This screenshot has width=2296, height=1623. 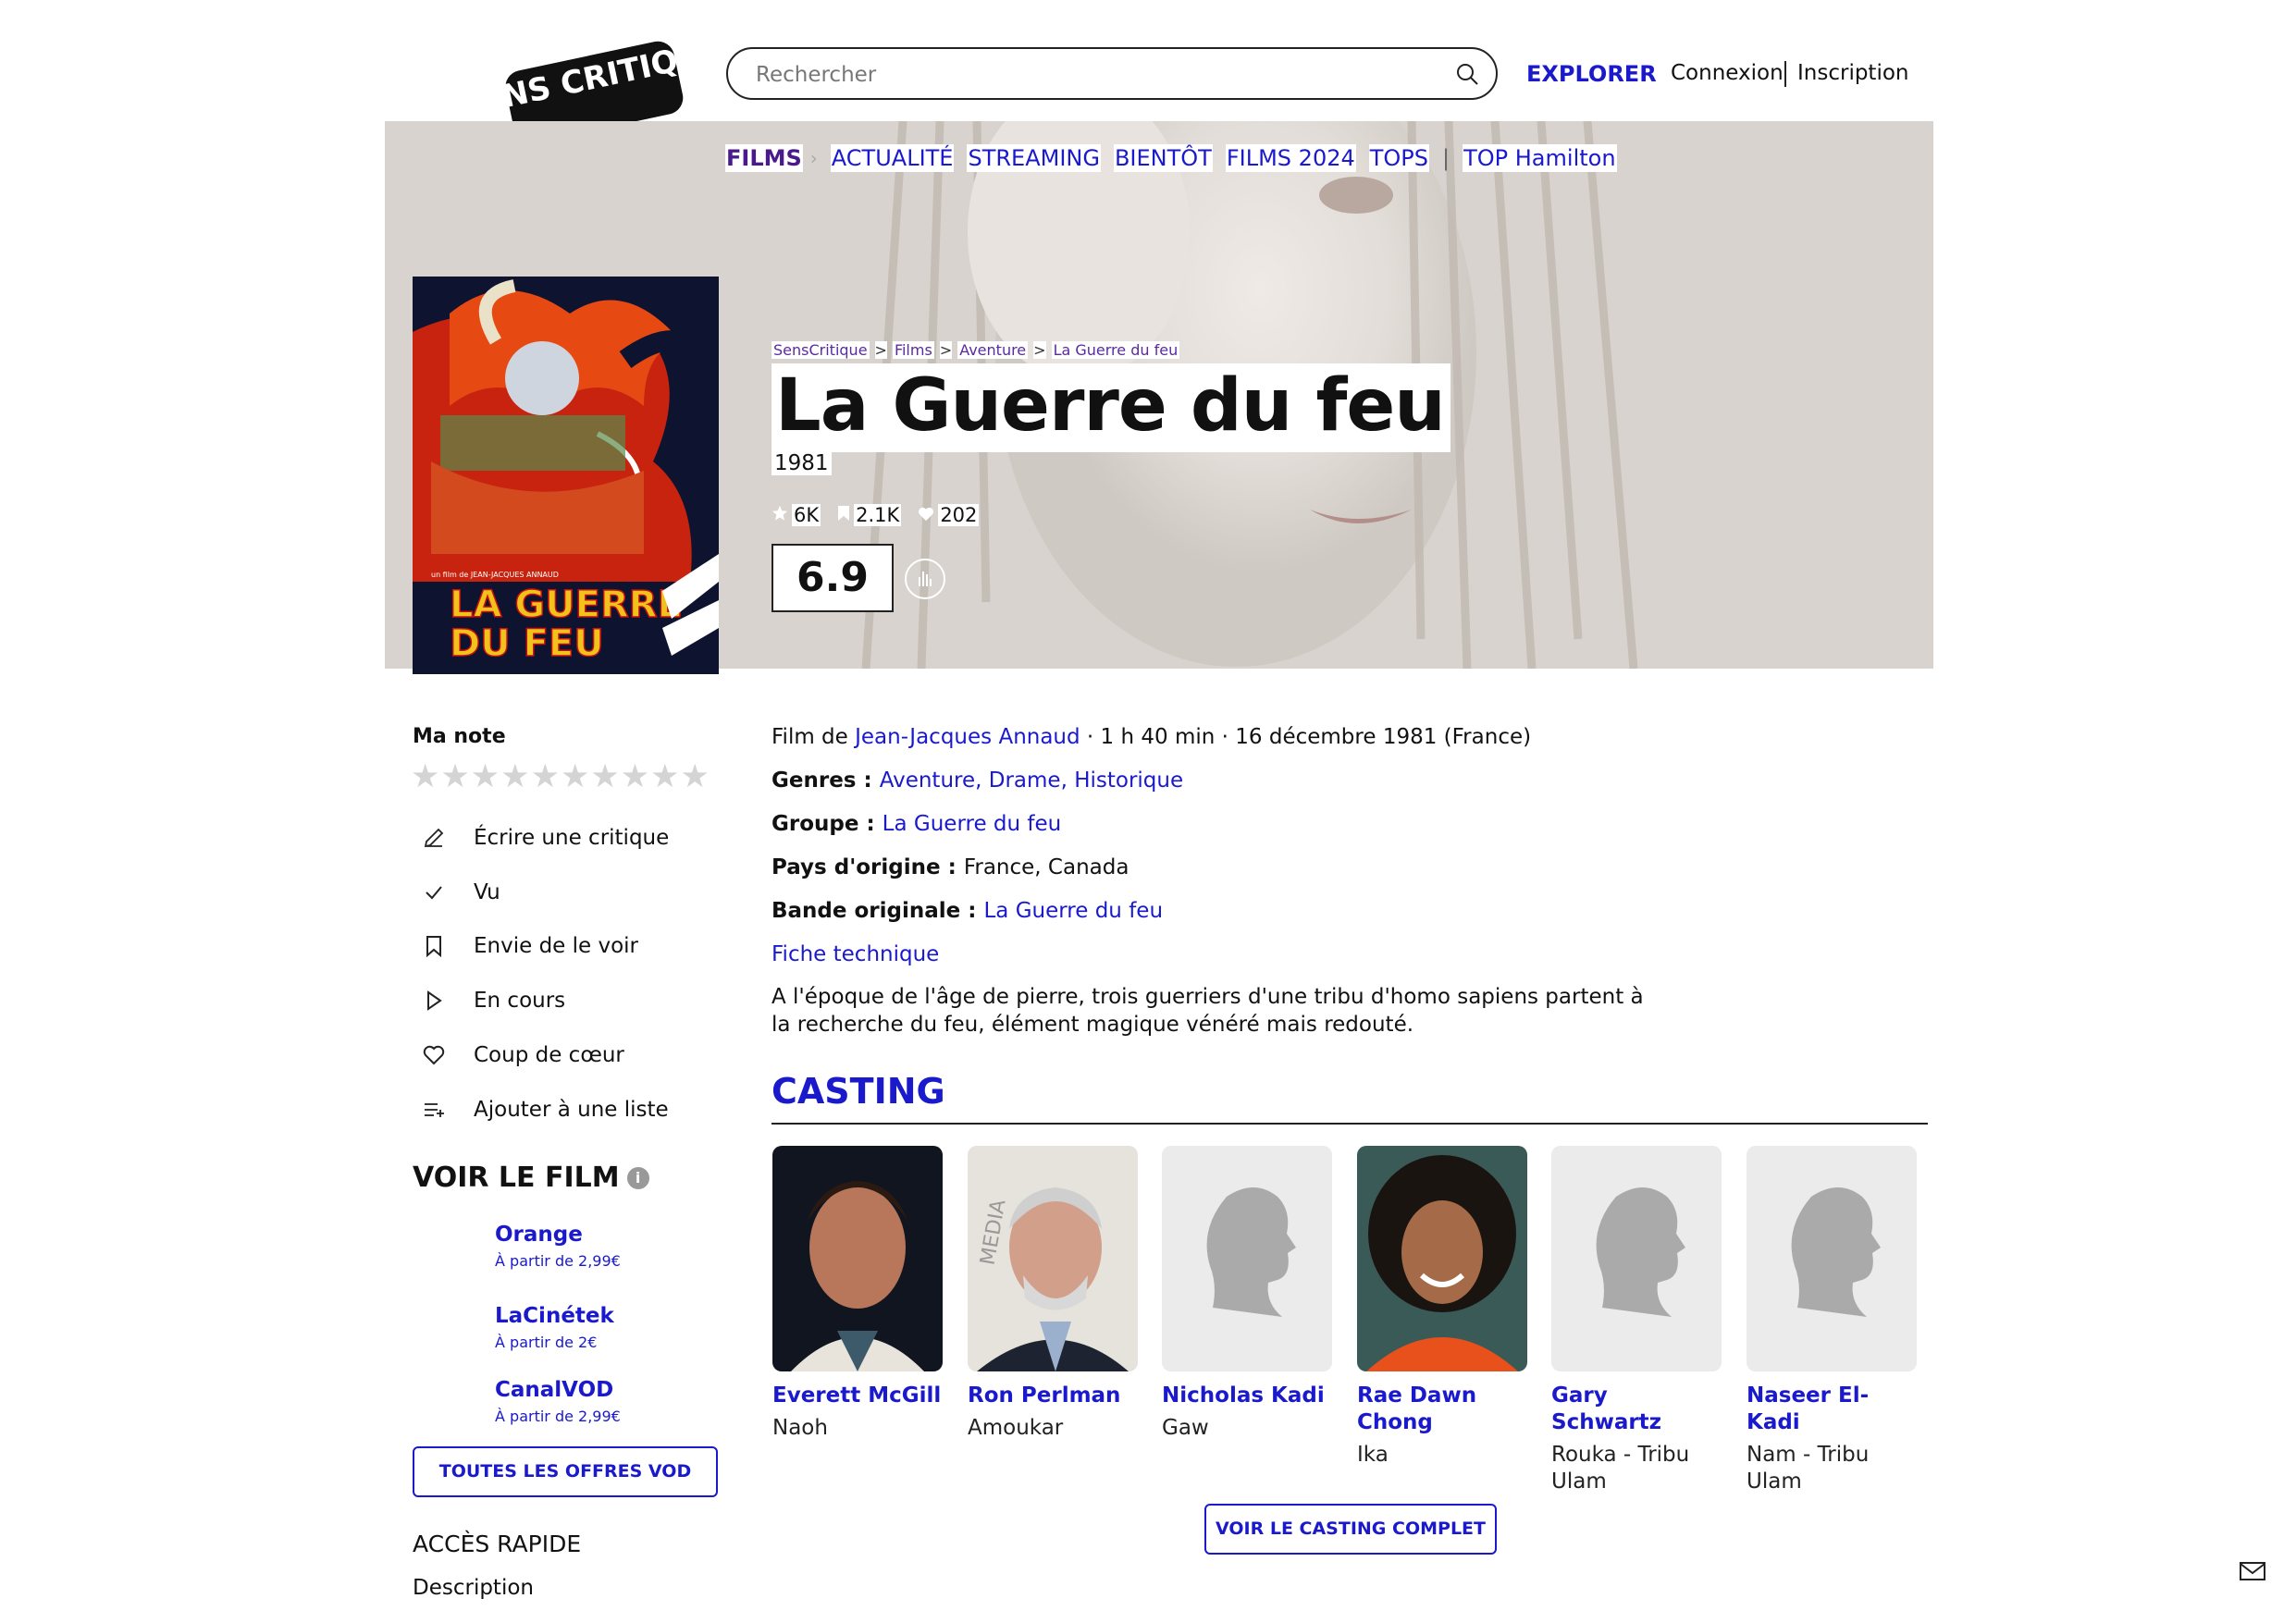 What do you see at coordinates (1727, 73) in the screenshot?
I see `login-link: Connexion` at bounding box center [1727, 73].